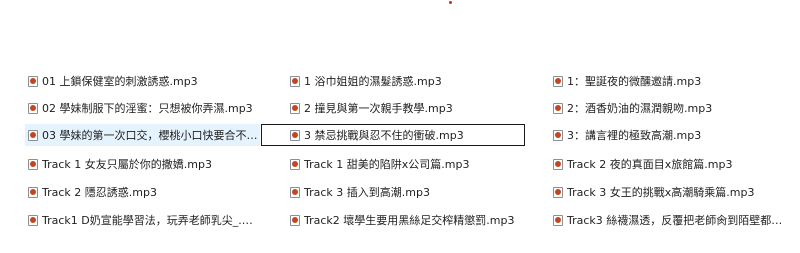 This screenshot has width=800, height=253. Describe the element at coordinates (99, 192) in the screenshot. I see `file-name: Track 2 隱忍誘惑.mp3` at that location.